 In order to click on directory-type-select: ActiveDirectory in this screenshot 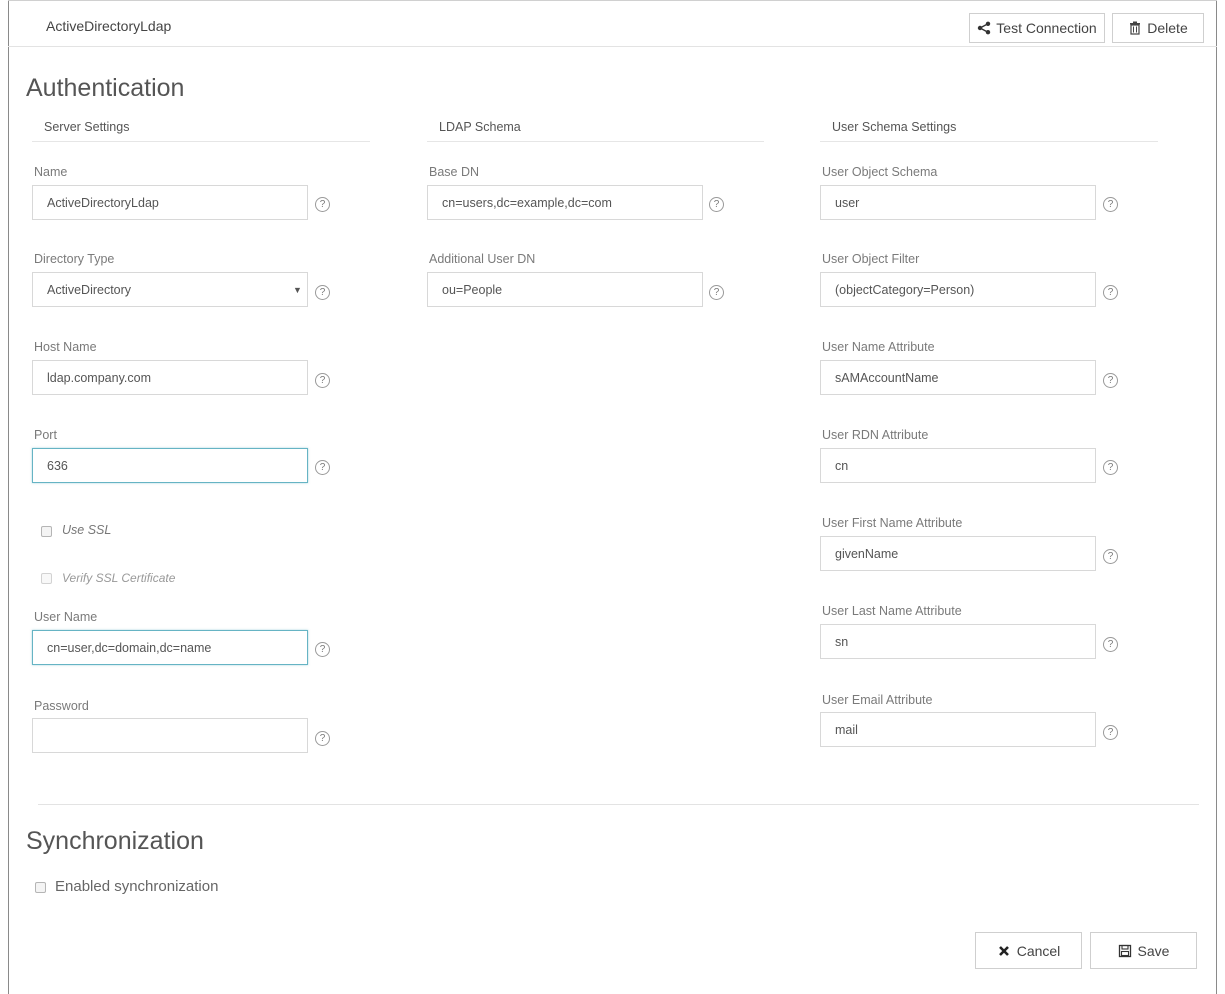, I will do `click(170, 289)`.